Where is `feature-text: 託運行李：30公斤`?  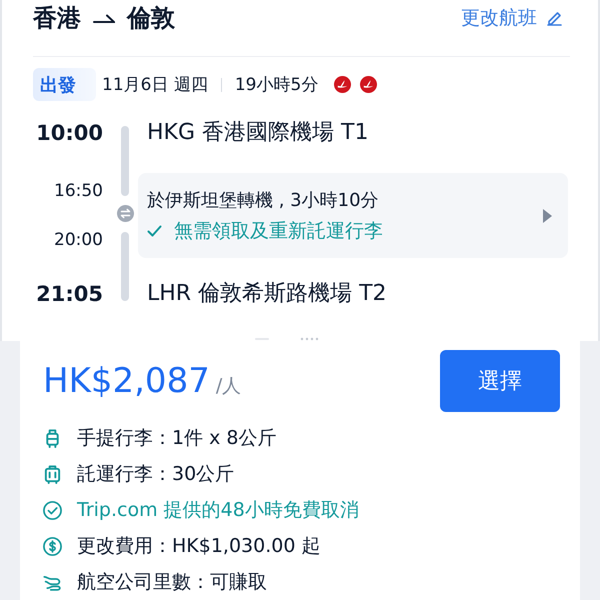
feature-text: 託運行李：30公斤 is located at coordinates (155, 474).